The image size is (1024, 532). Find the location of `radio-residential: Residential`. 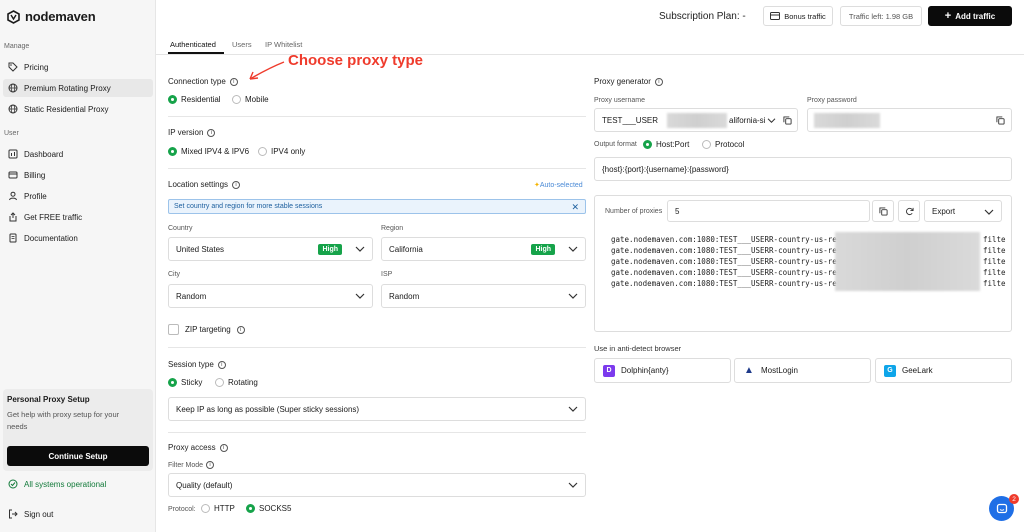

radio-residential: Residential is located at coordinates (194, 99).